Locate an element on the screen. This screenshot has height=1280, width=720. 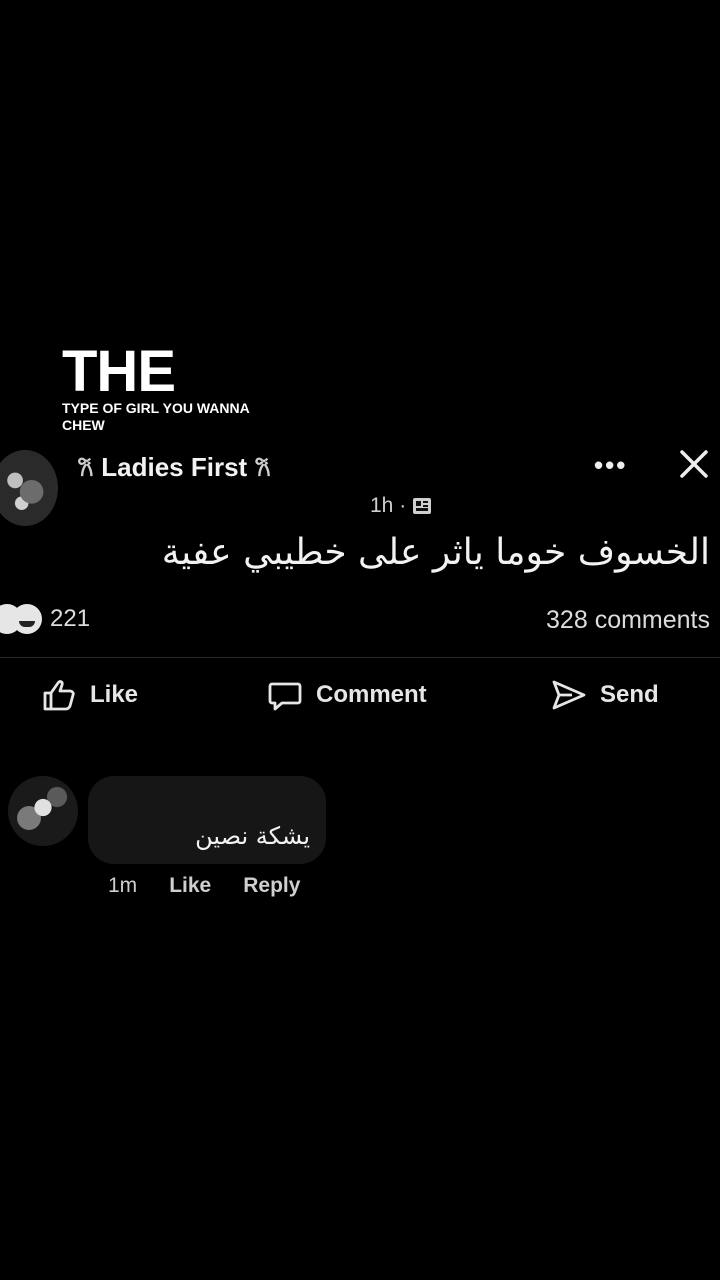
comment-actions: 1m Like Reply is located at coordinates (204, 886).